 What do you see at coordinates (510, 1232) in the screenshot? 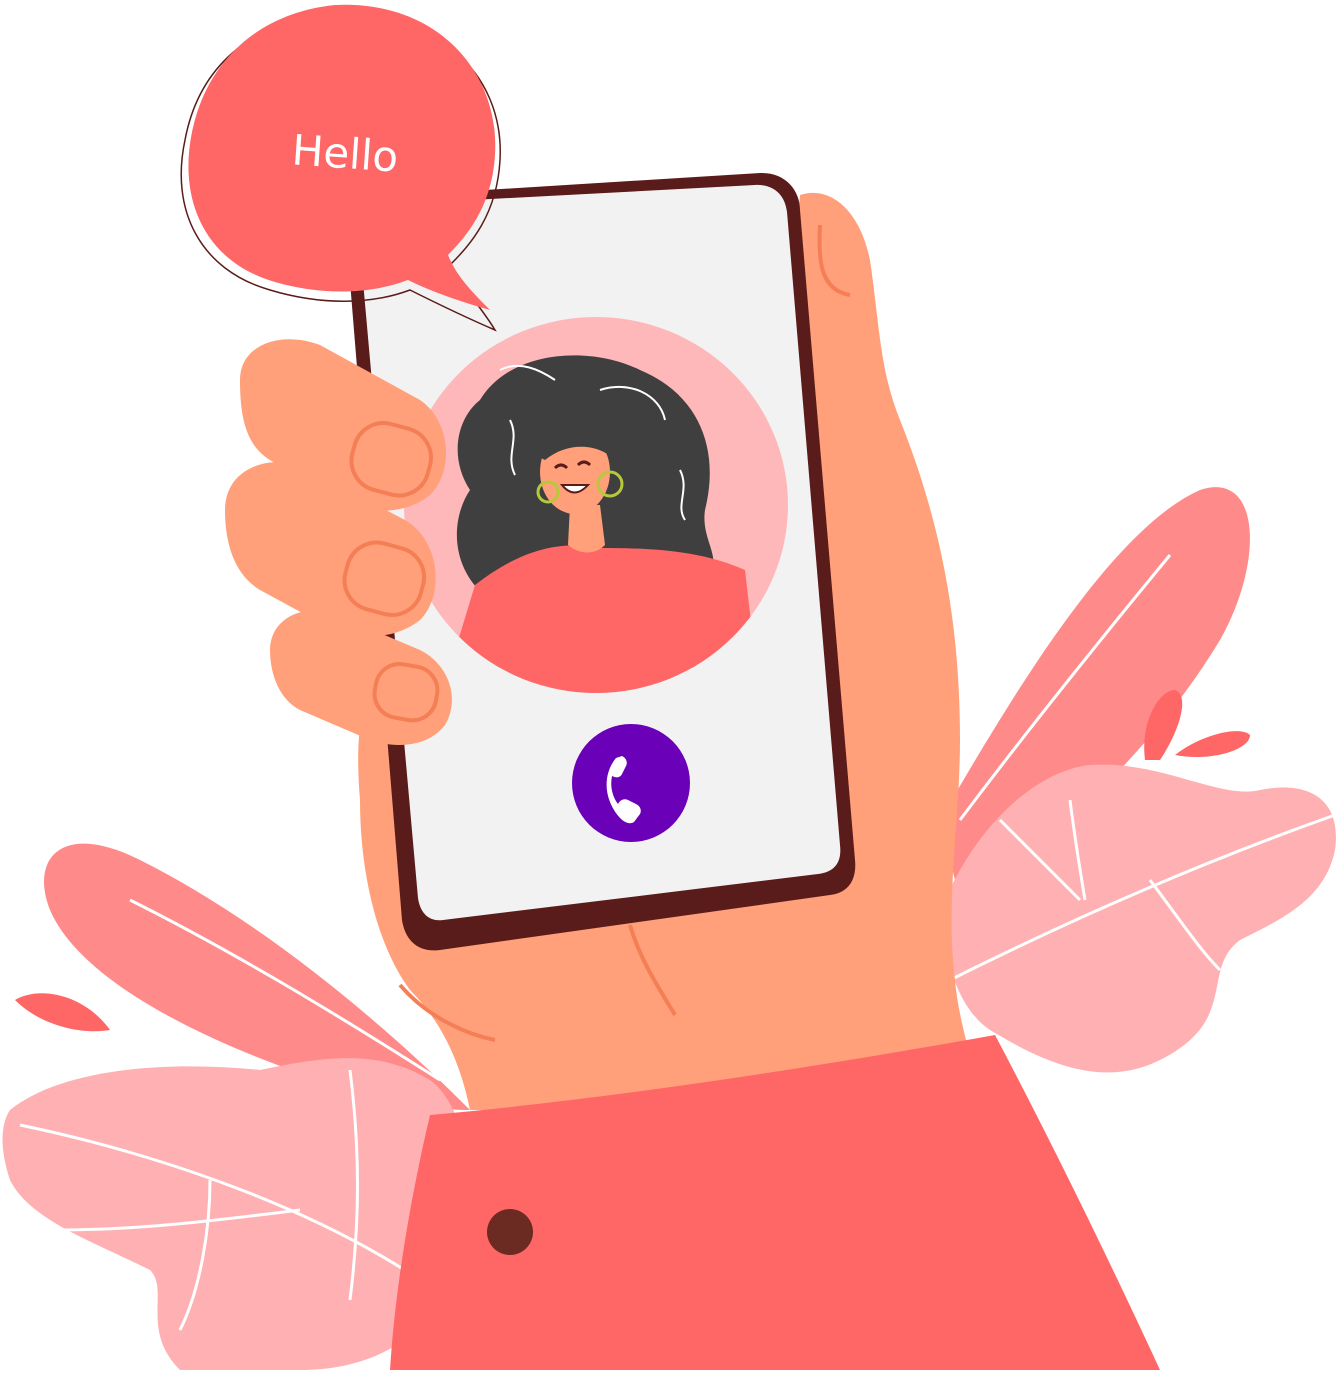
I see `sleeve-button` at bounding box center [510, 1232].